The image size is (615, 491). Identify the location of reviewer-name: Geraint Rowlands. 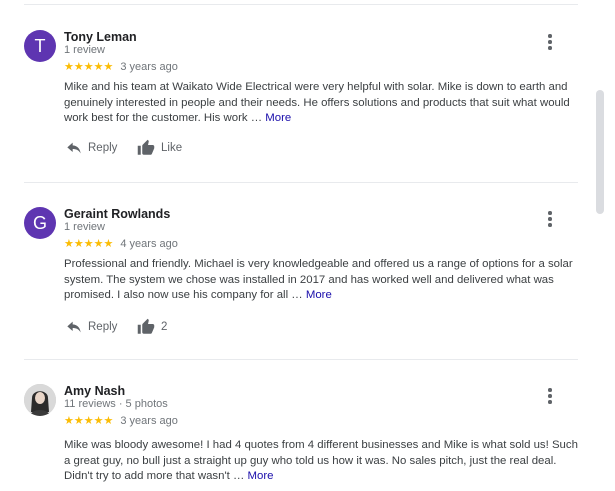
(117, 214).